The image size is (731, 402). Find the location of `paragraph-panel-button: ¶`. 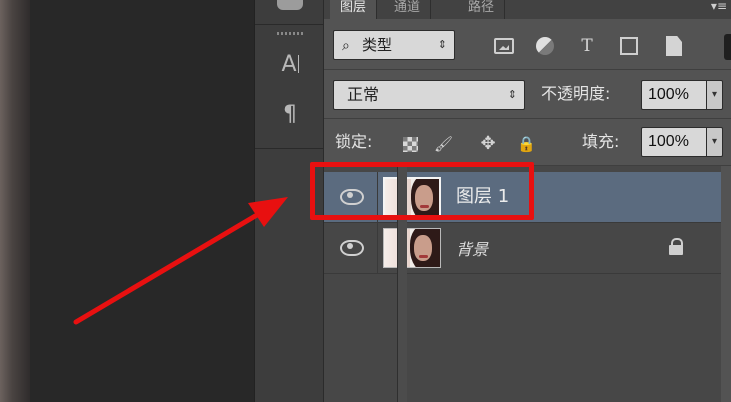

paragraph-panel-button: ¶ is located at coordinates (290, 115).